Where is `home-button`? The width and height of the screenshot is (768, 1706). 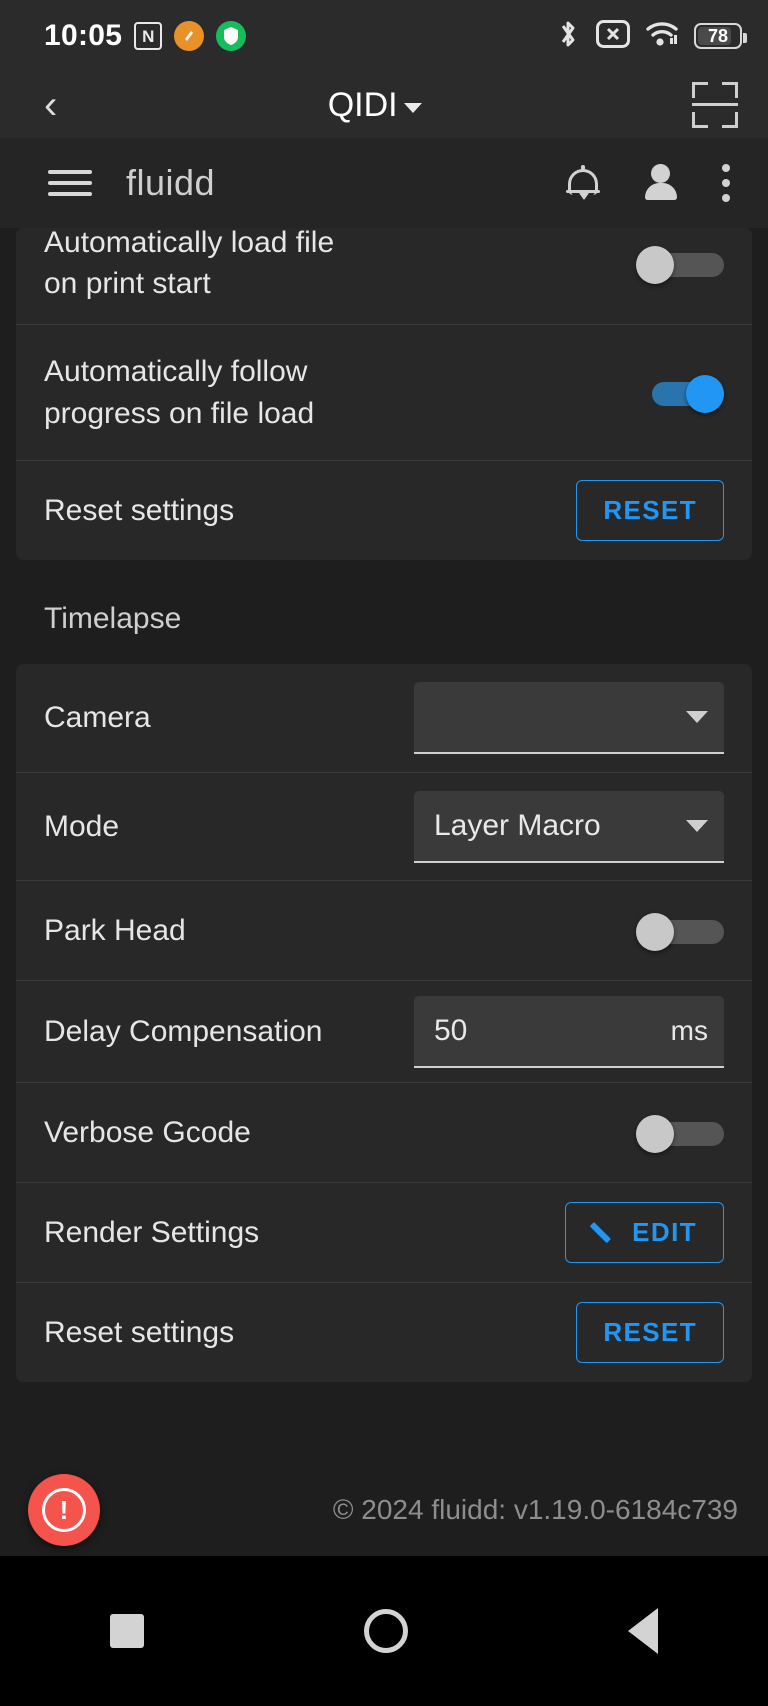
home-button is located at coordinates (386, 1631).